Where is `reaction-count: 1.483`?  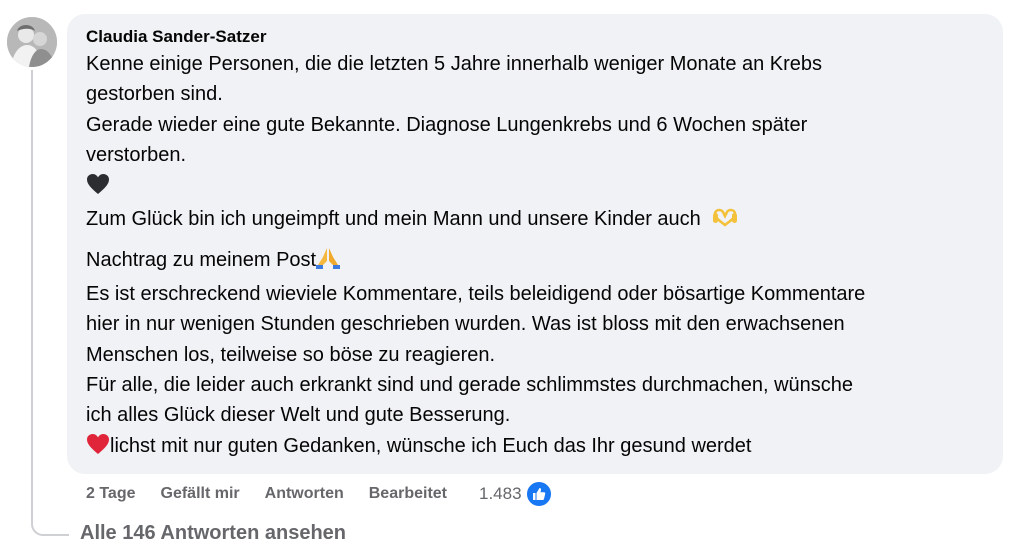 reaction-count: 1.483 is located at coordinates (500, 493).